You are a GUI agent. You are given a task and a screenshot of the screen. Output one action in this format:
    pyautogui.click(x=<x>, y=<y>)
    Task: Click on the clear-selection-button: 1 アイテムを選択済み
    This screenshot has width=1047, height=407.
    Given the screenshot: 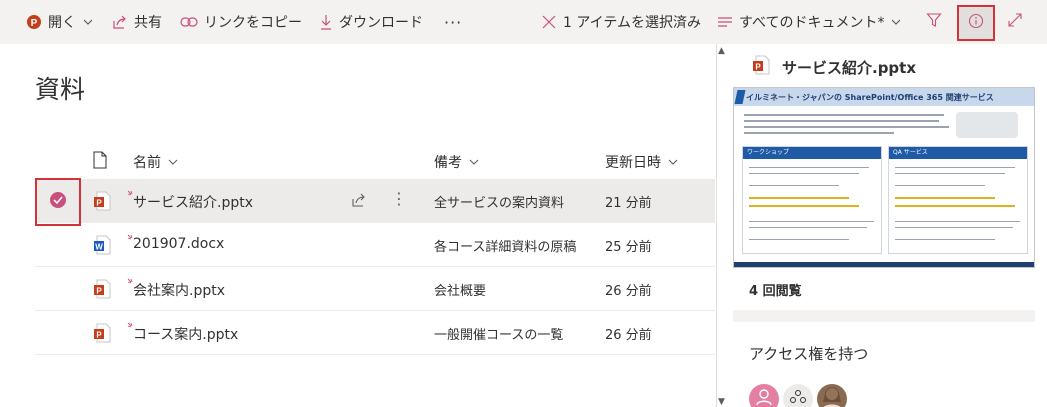 What is the action you would take?
    pyautogui.click(x=621, y=22)
    